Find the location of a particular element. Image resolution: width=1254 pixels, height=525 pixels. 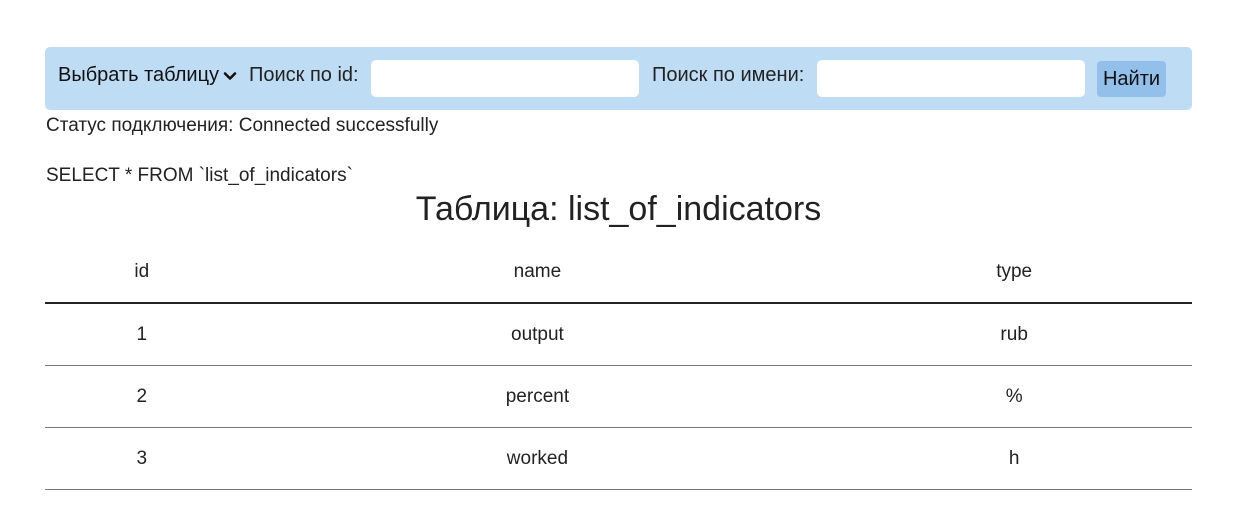

cell-id: 3 is located at coordinates (142, 458).